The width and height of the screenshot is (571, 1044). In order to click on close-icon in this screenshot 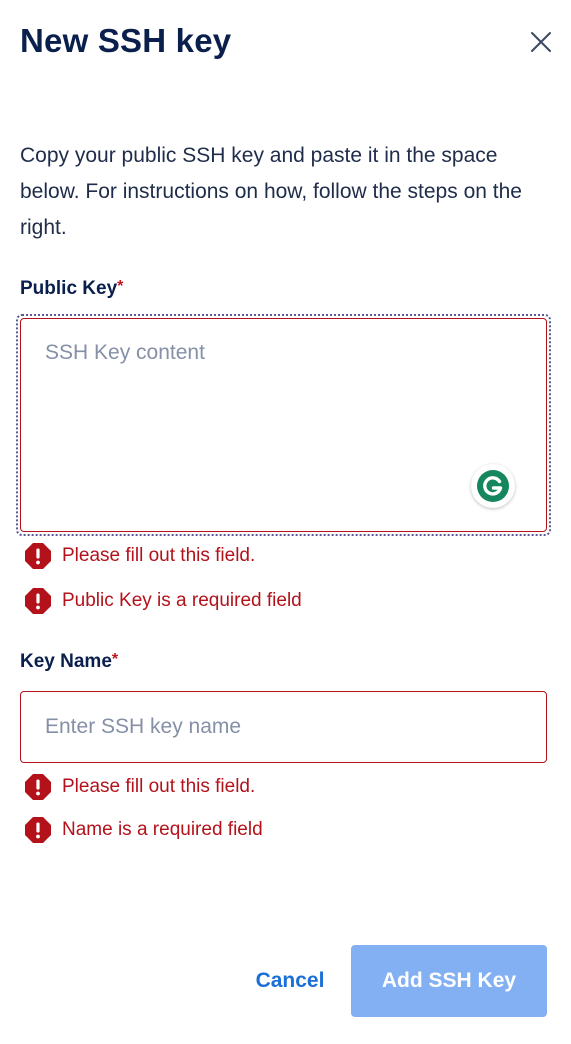, I will do `click(541, 42)`.